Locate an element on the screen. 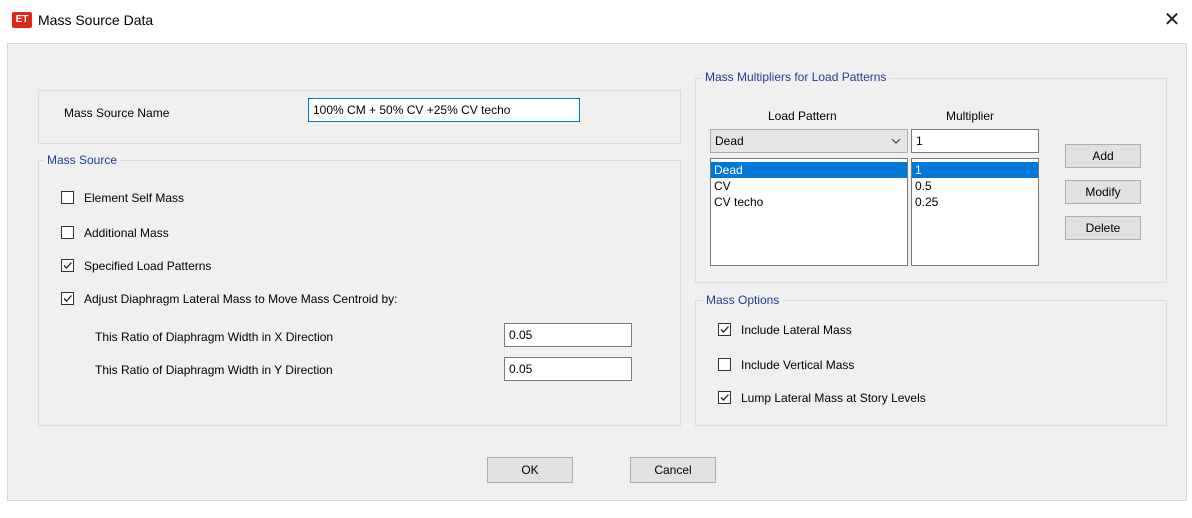 This screenshot has width=1192, height=518. add-button: Add is located at coordinates (1103, 156).